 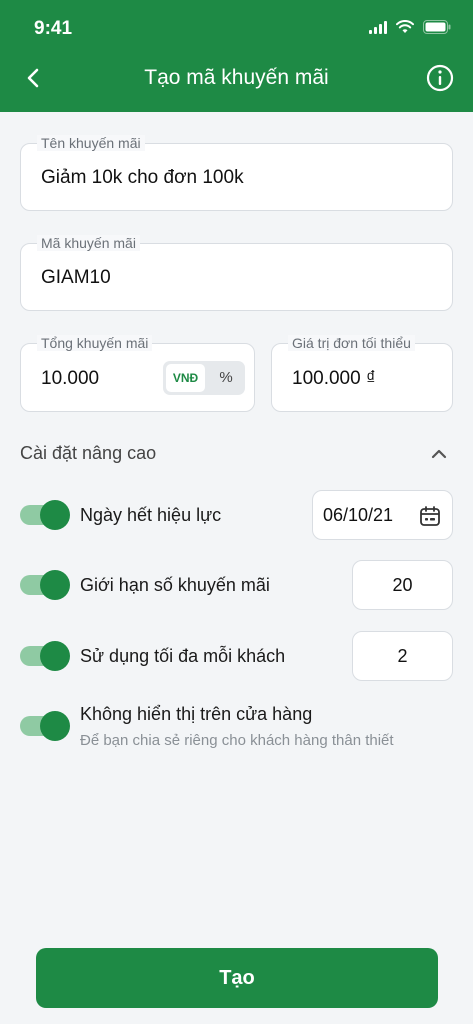 I want to click on cellular-signal-icon, so click(x=378, y=27).